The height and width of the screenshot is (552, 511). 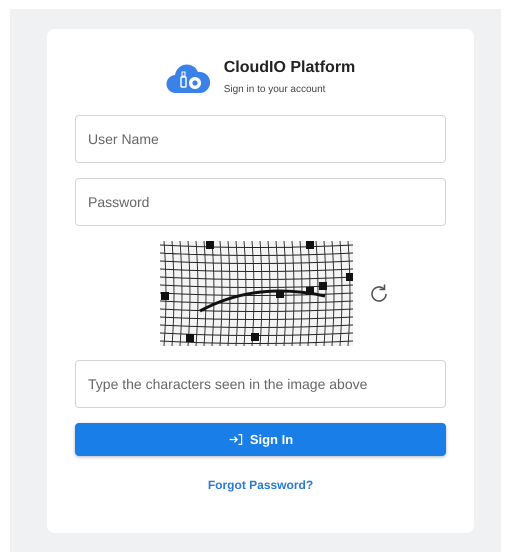 I want to click on app-title: CloudIO Platform, so click(x=290, y=68).